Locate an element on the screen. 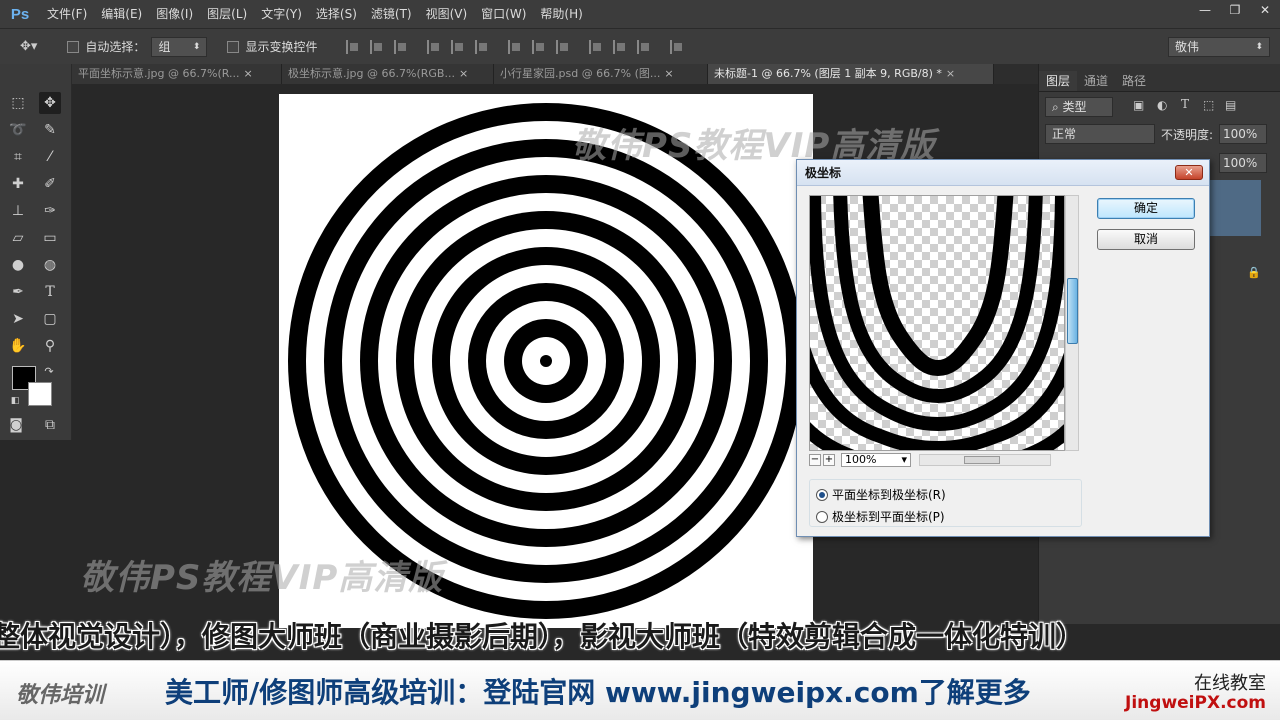 This screenshot has height=720, width=1280. menu-help: 帮助(H) is located at coordinates (561, 14).